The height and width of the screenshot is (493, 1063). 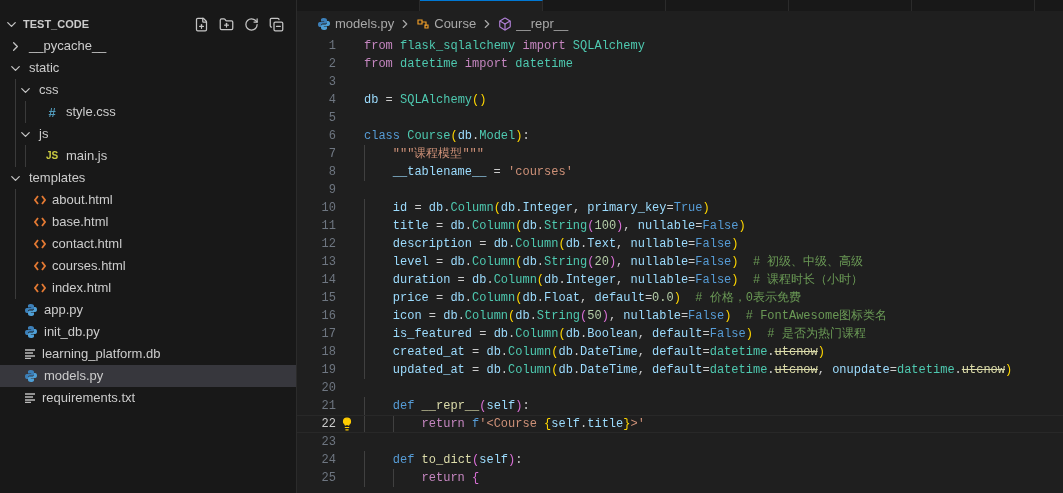 I want to click on item-label: index.html, so click(x=82, y=288).